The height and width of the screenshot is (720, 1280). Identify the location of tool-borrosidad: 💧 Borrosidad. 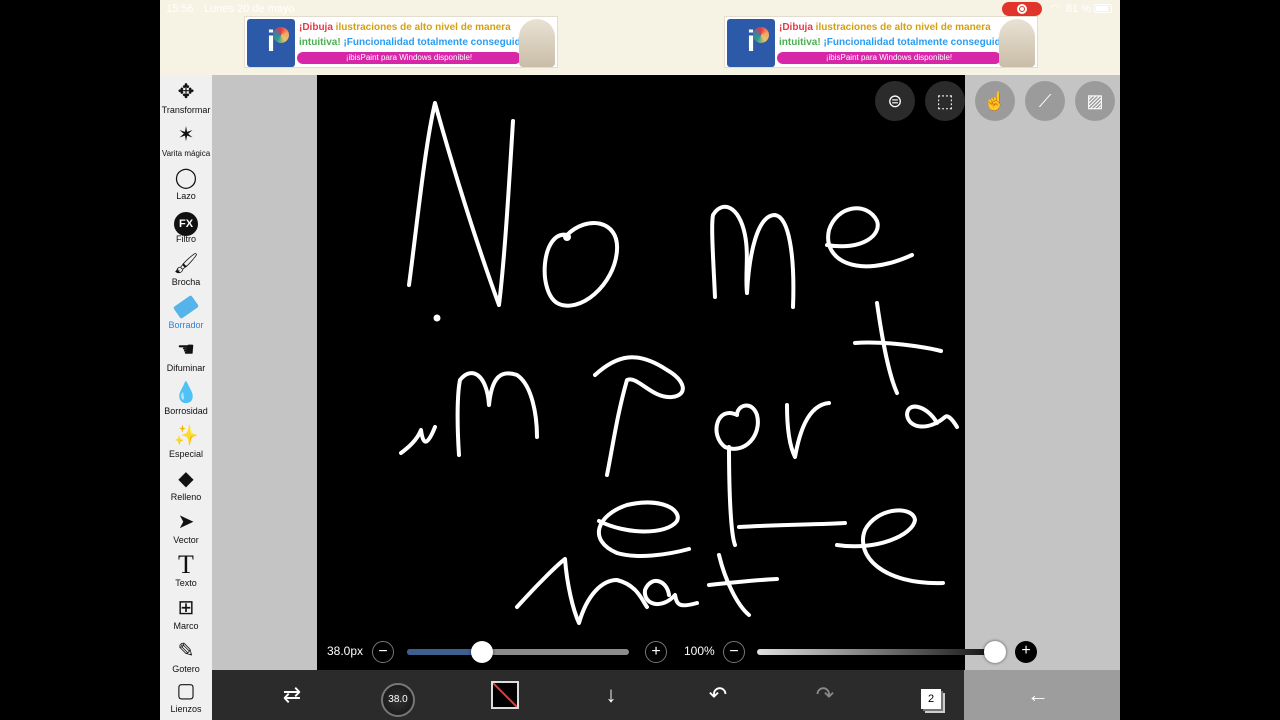
(186, 401).